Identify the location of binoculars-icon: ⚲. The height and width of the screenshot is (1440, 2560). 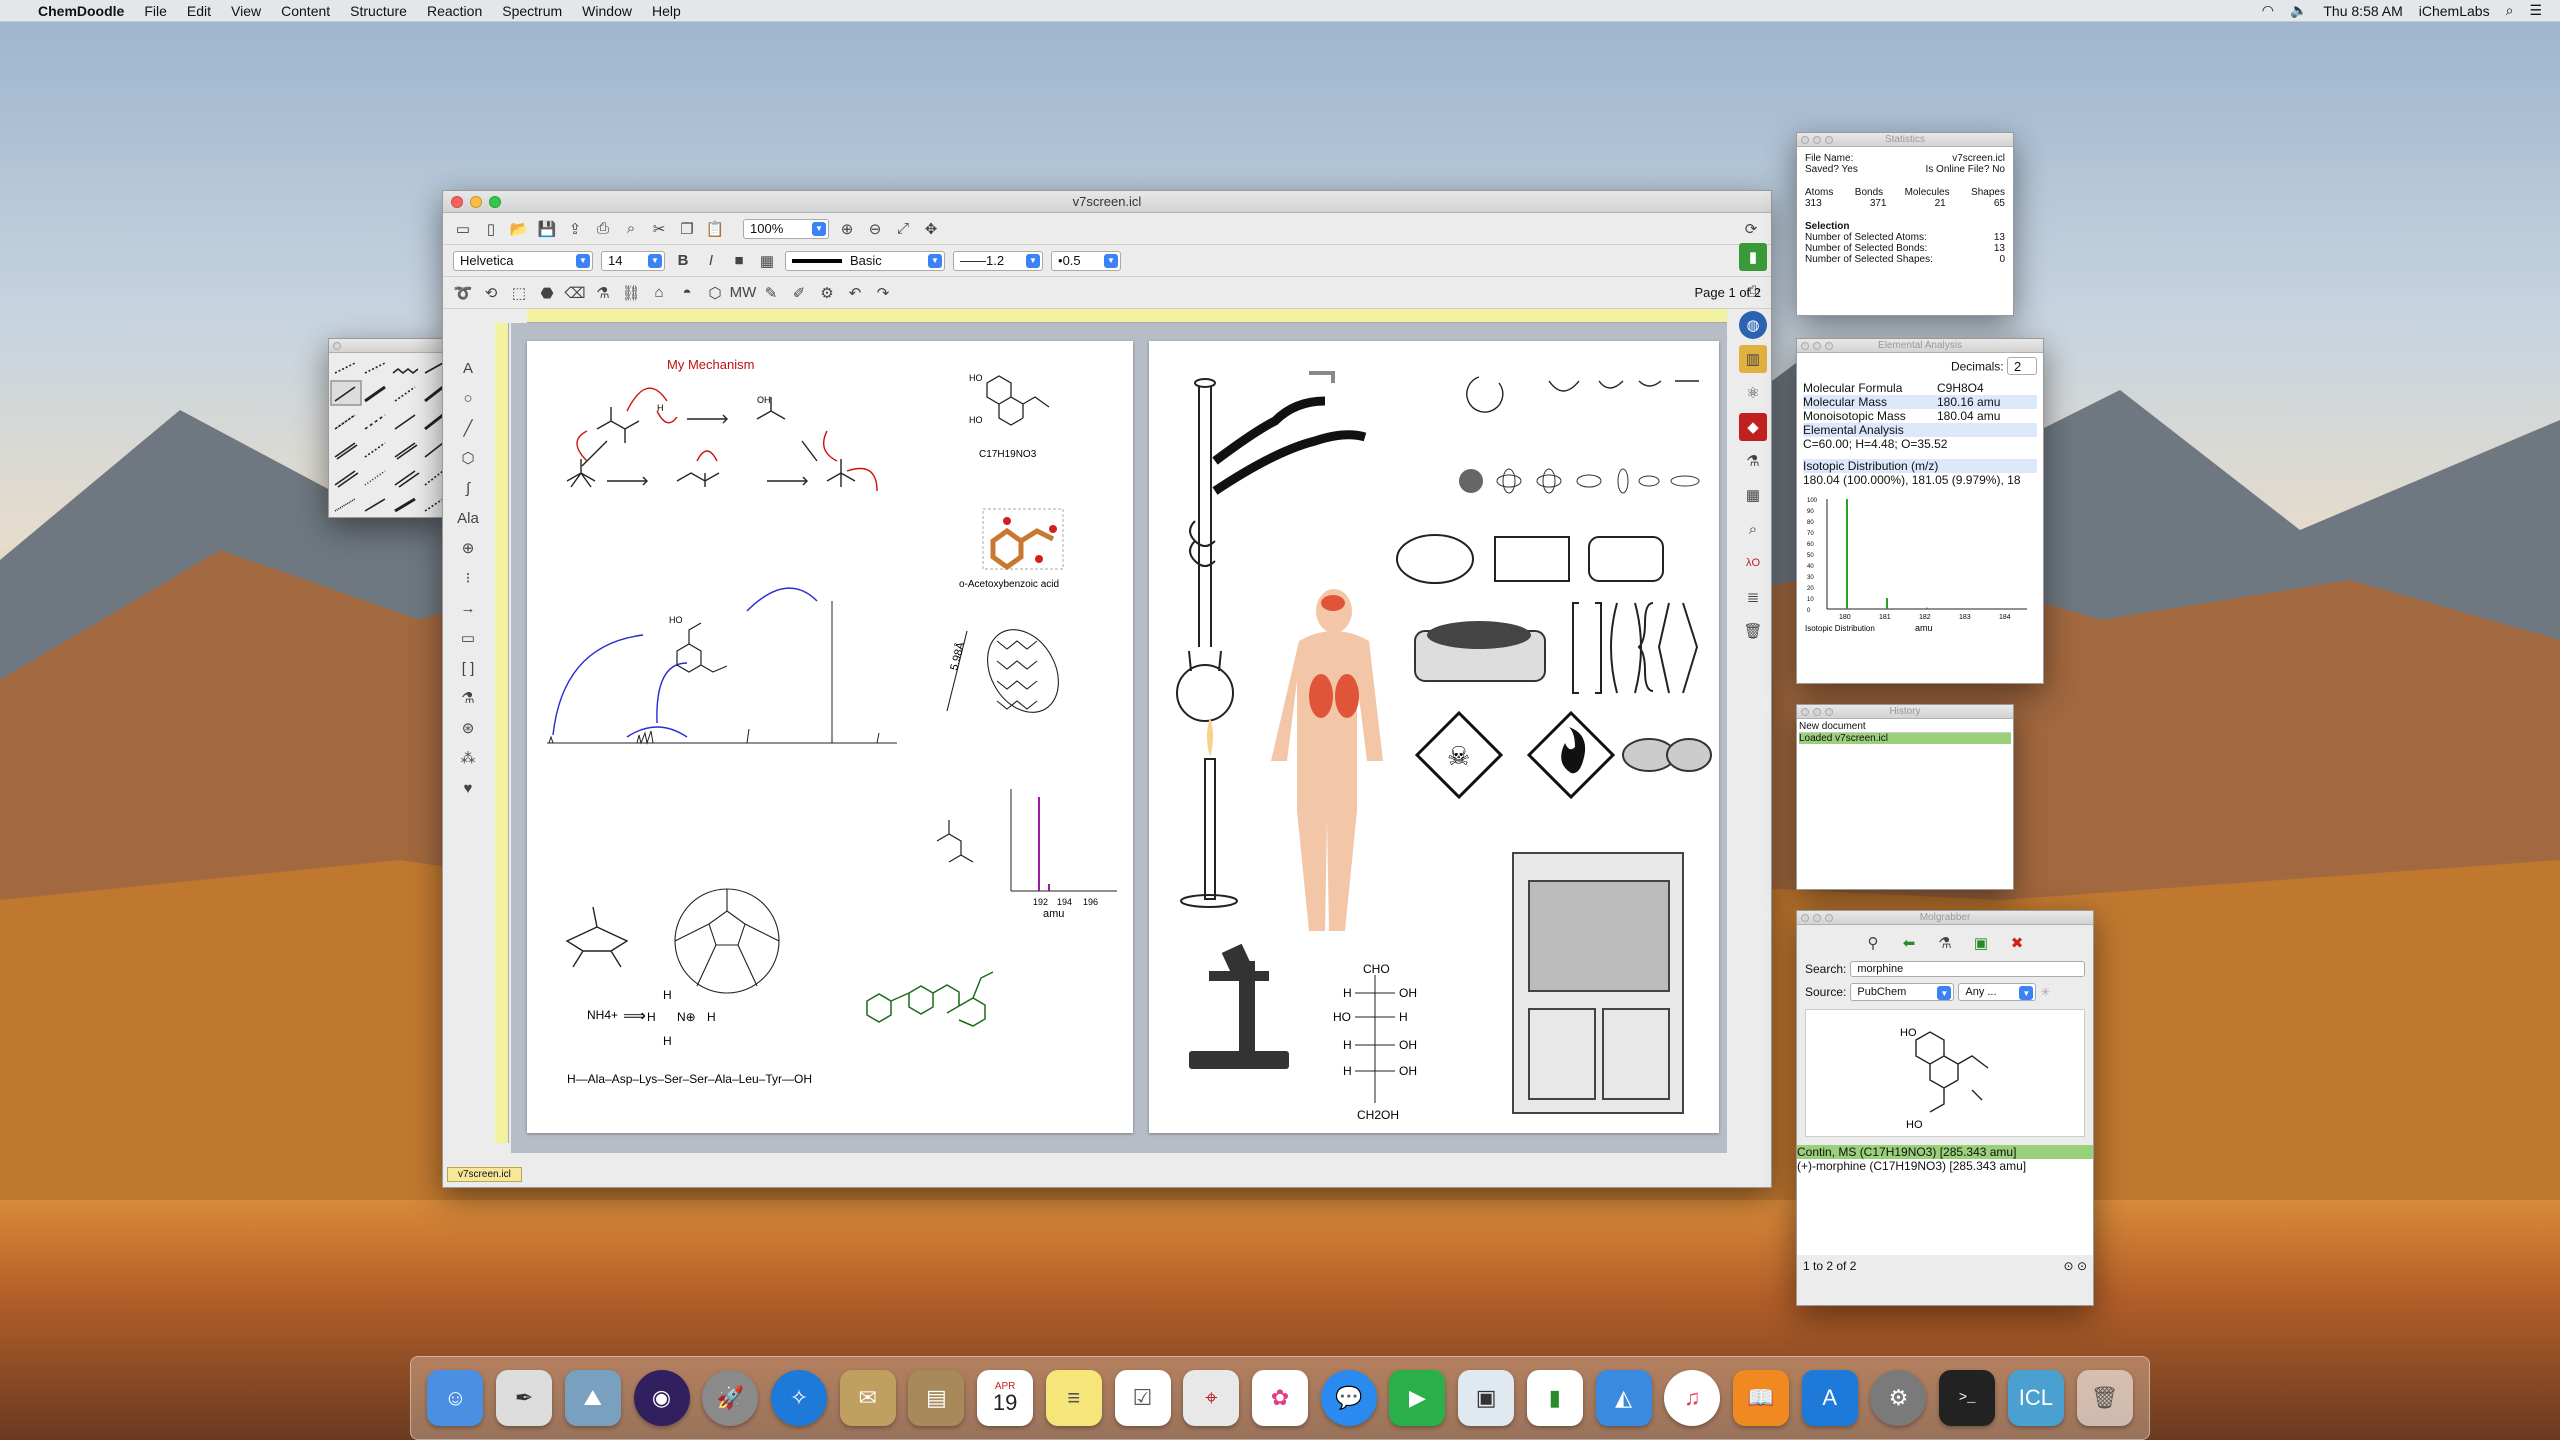
(1873, 943).